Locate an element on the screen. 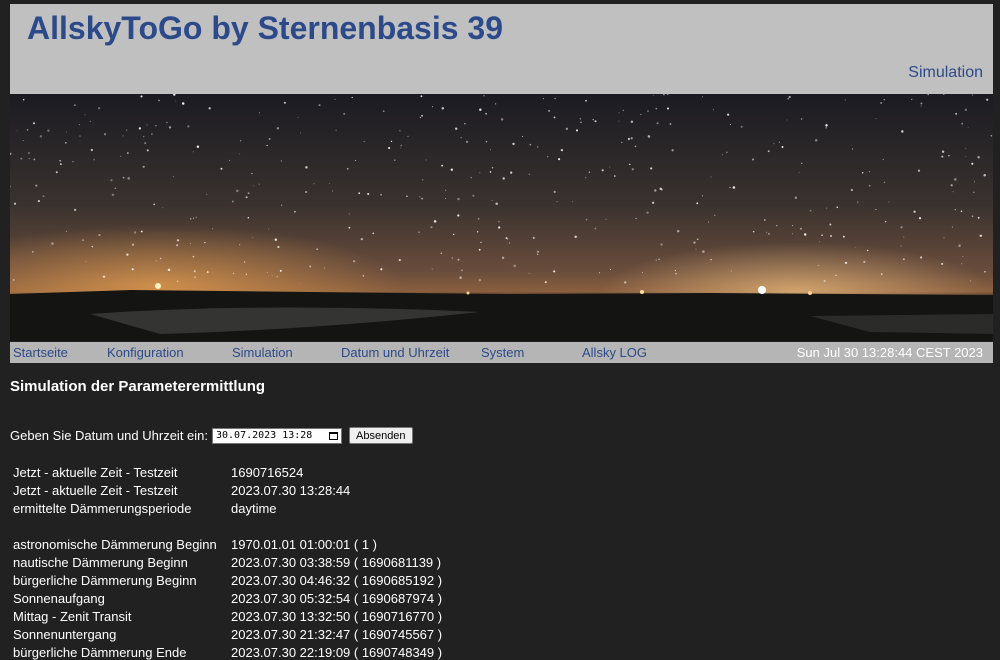 This screenshot has width=1000, height=660. twilight-row-value: 2023.07.30 21:32:47 ( 1690745567 ) is located at coordinates (337, 634).